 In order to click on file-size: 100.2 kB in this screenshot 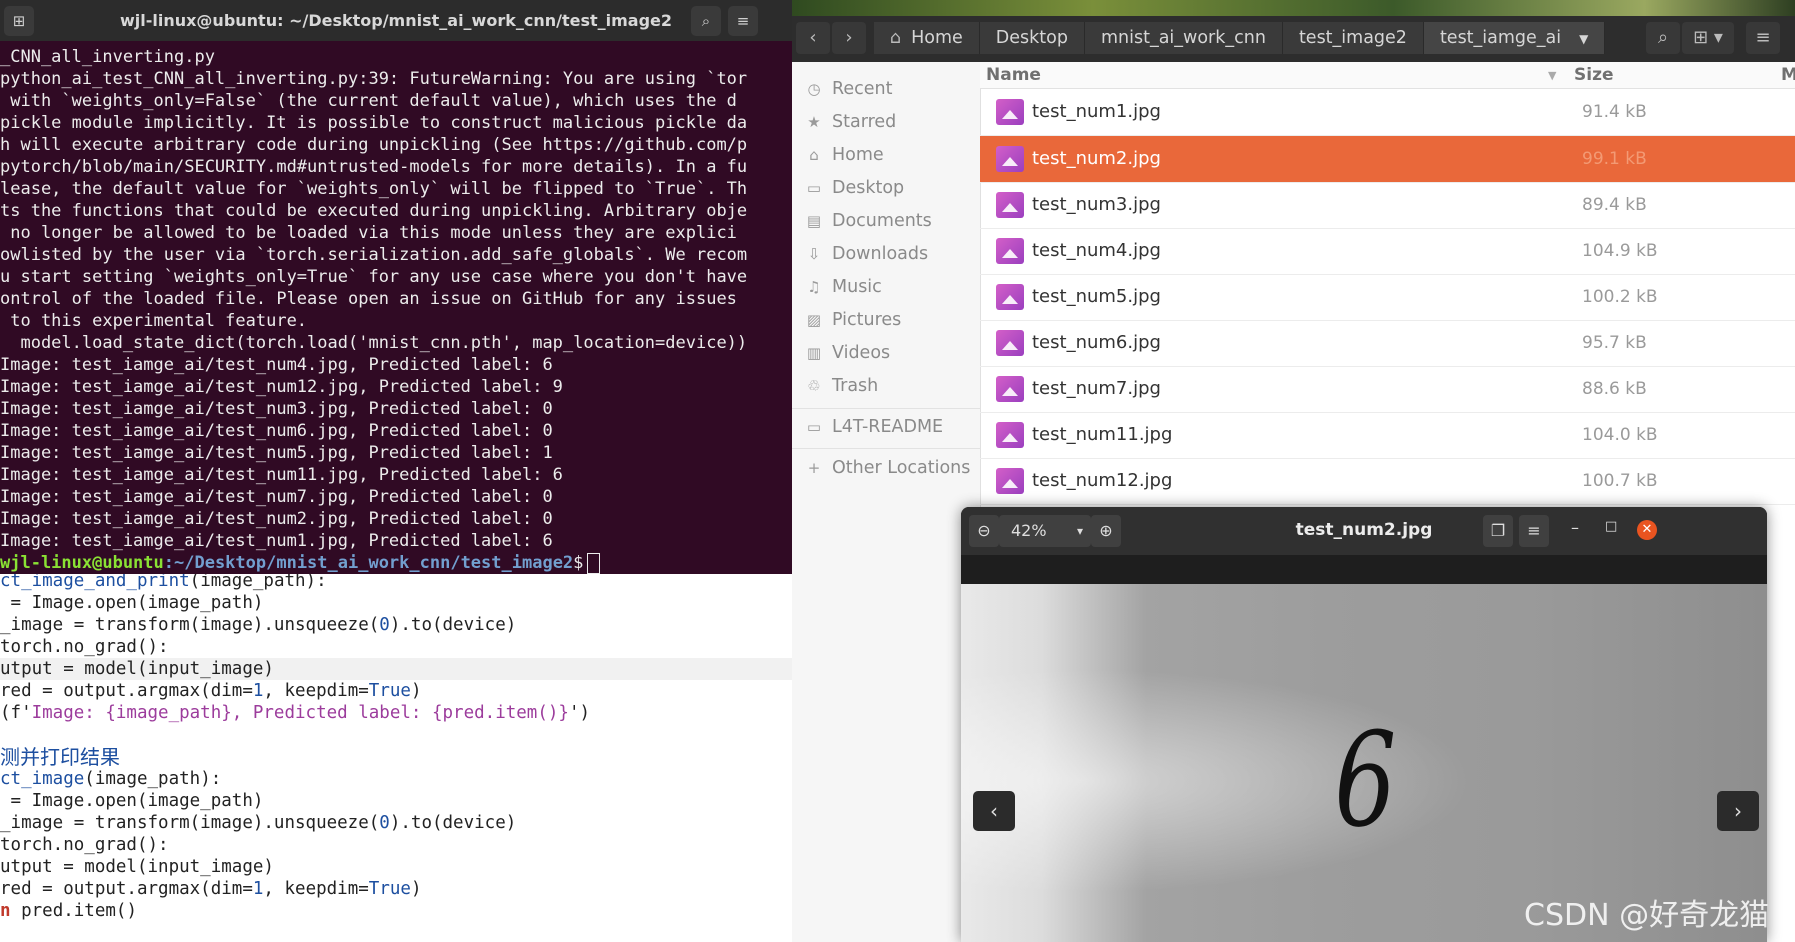, I will do `click(1620, 297)`.